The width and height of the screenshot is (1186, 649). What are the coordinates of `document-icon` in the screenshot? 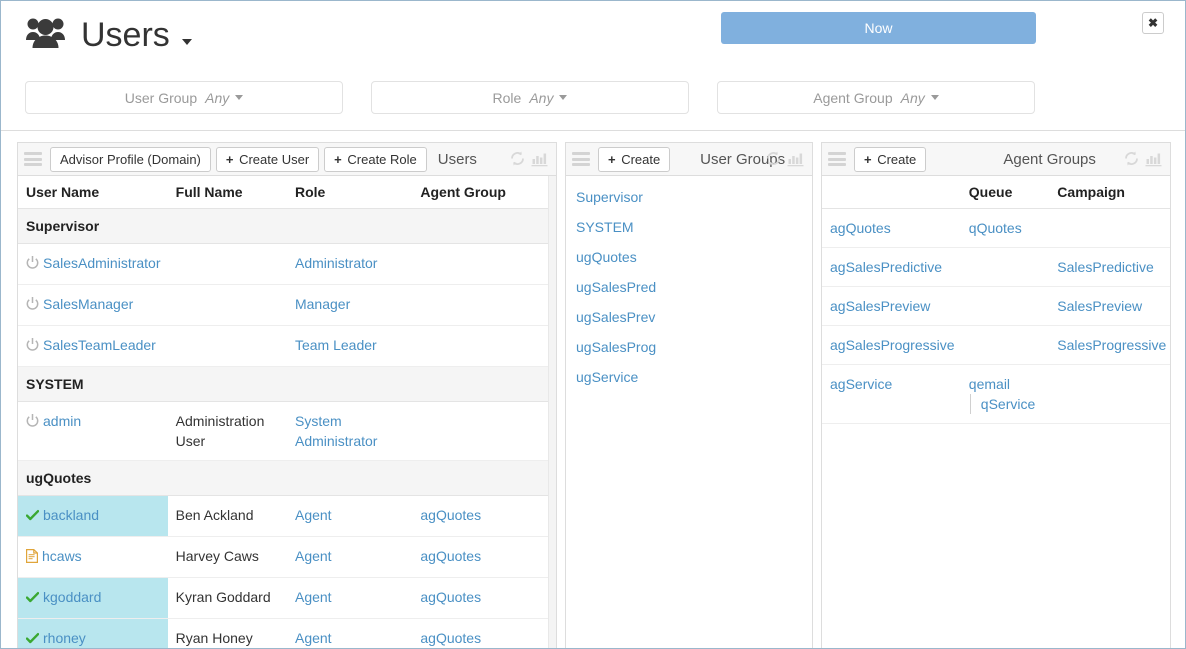 It's located at (32, 558).